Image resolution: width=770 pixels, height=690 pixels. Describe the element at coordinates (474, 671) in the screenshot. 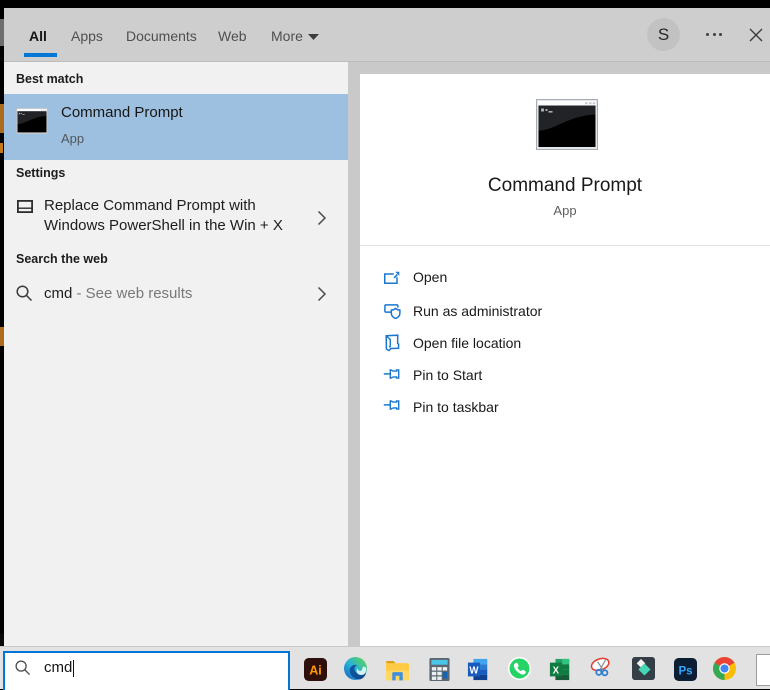

I see `svg-text: W` at that location.